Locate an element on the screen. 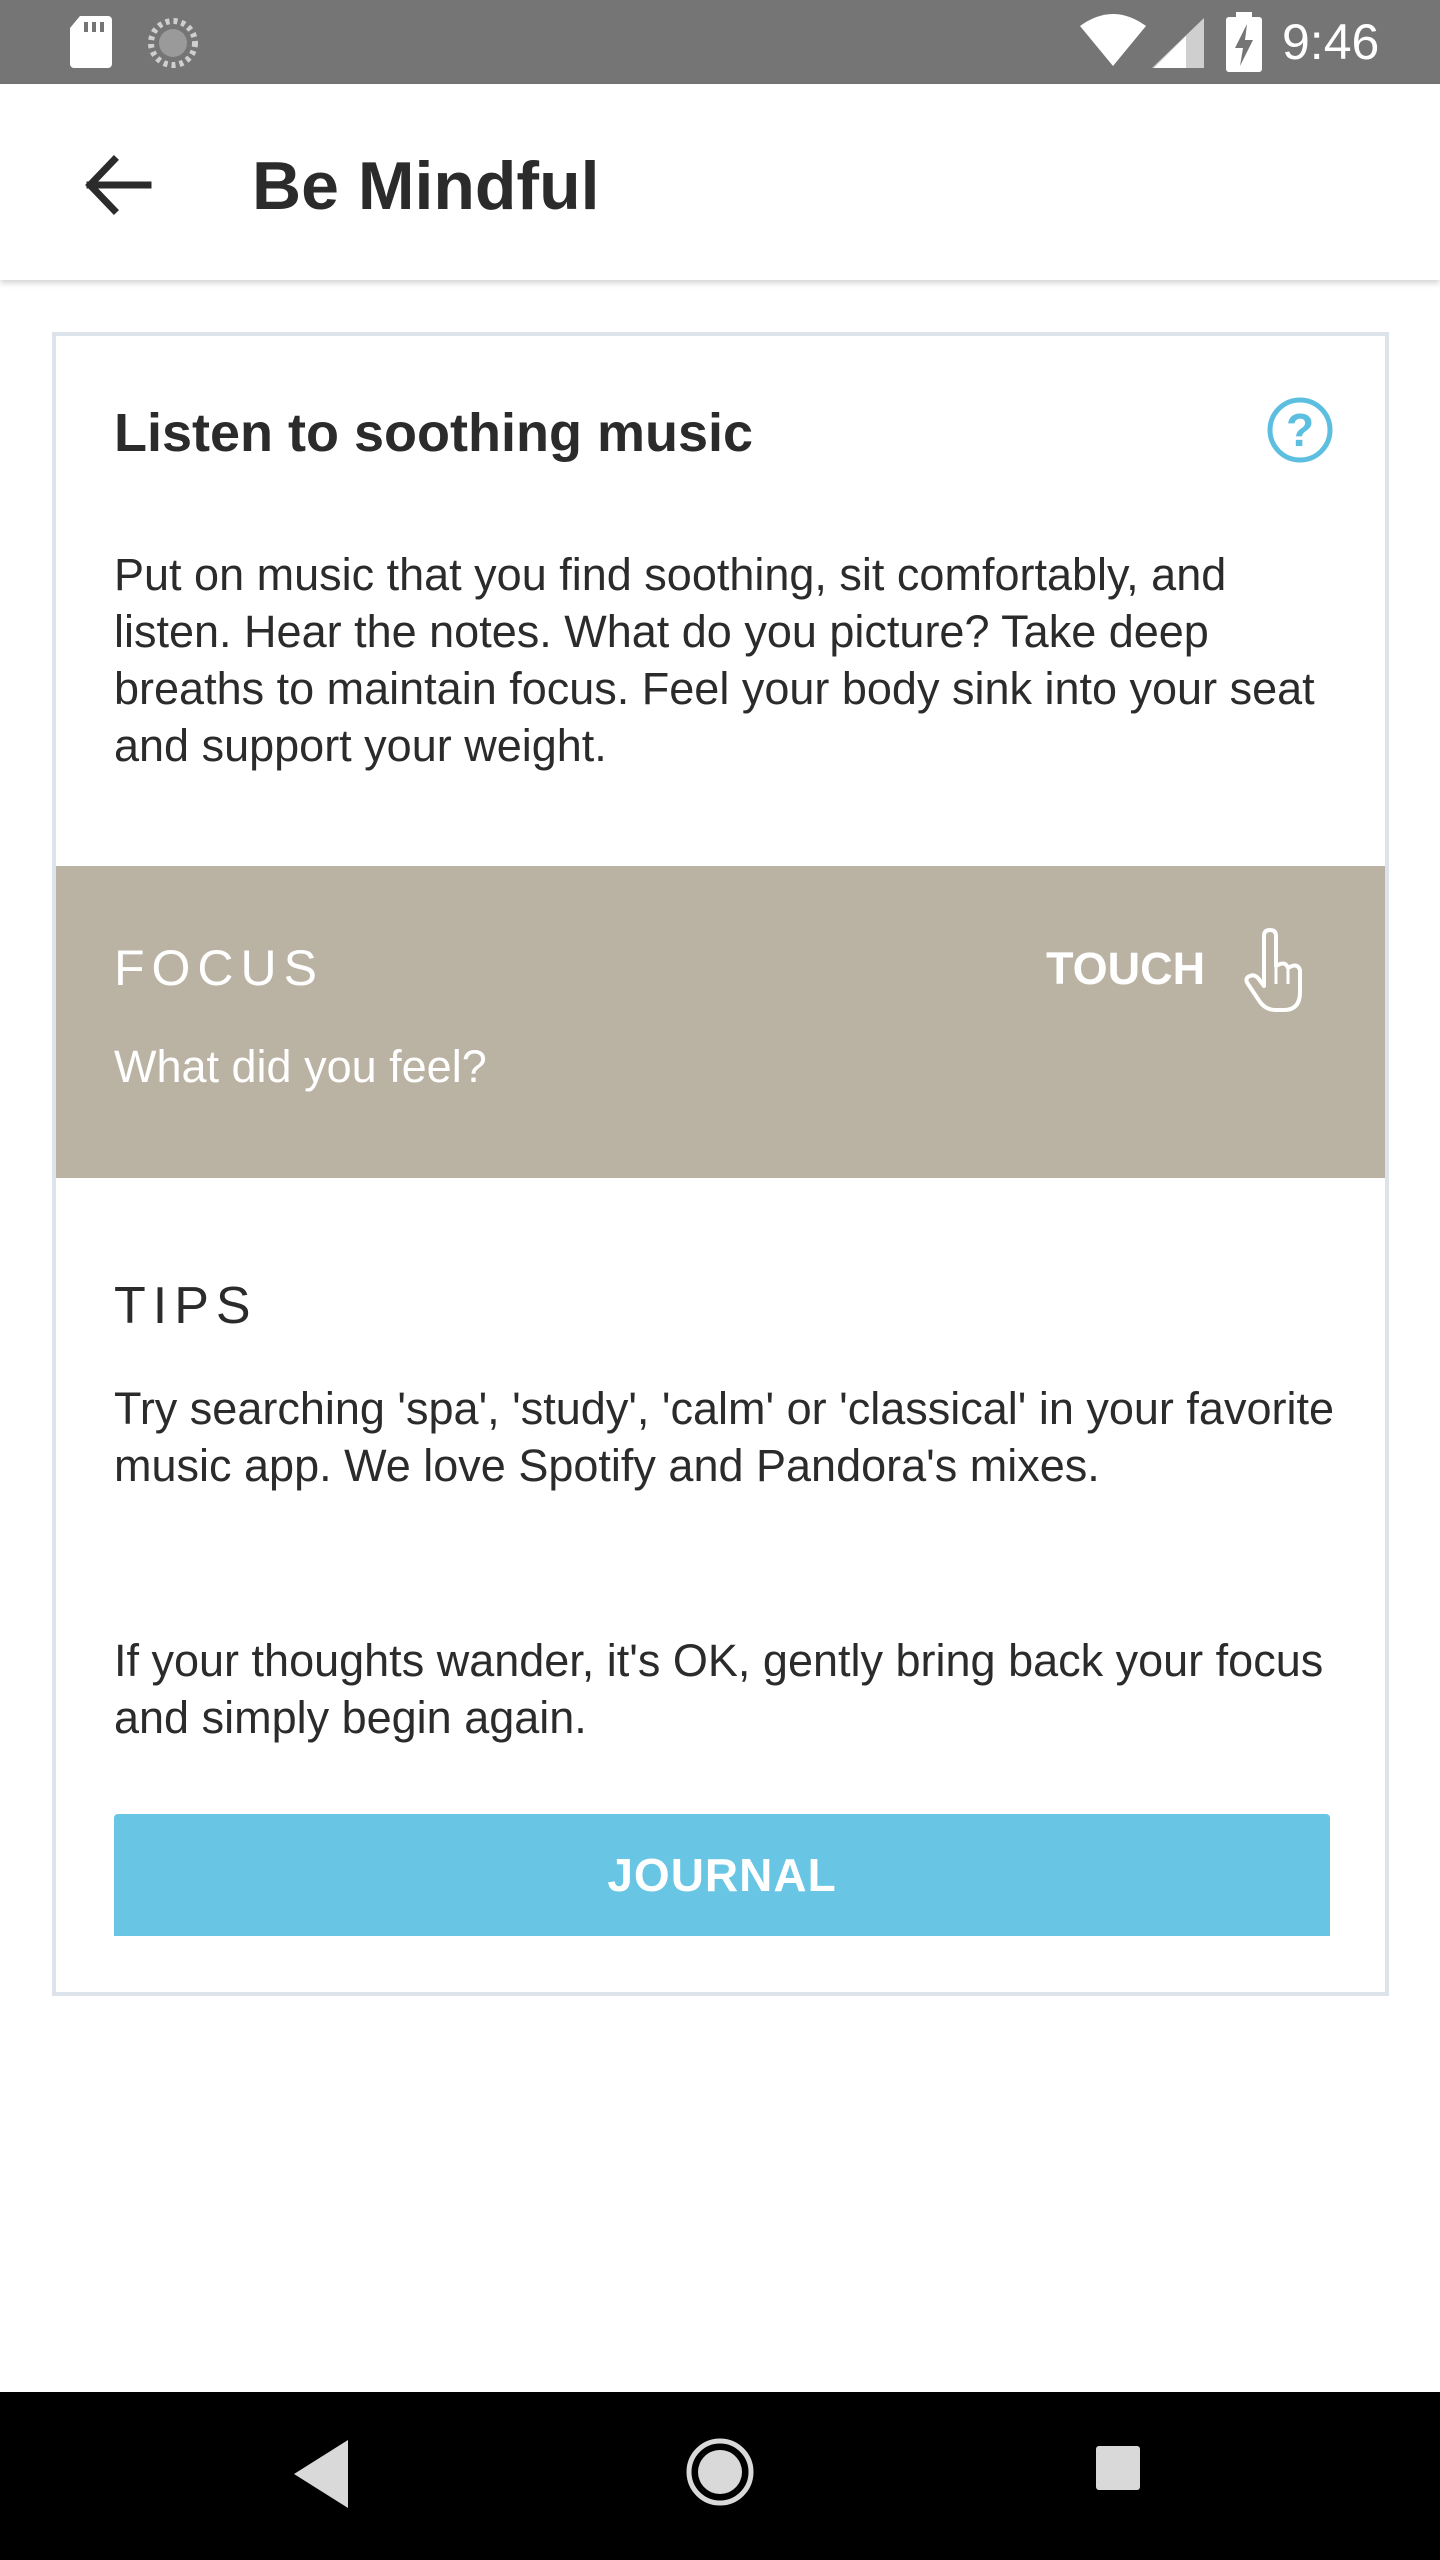 The height and width of the screenshot is (2560, 1440). signal-icon is located at coordinates (1178, 43).